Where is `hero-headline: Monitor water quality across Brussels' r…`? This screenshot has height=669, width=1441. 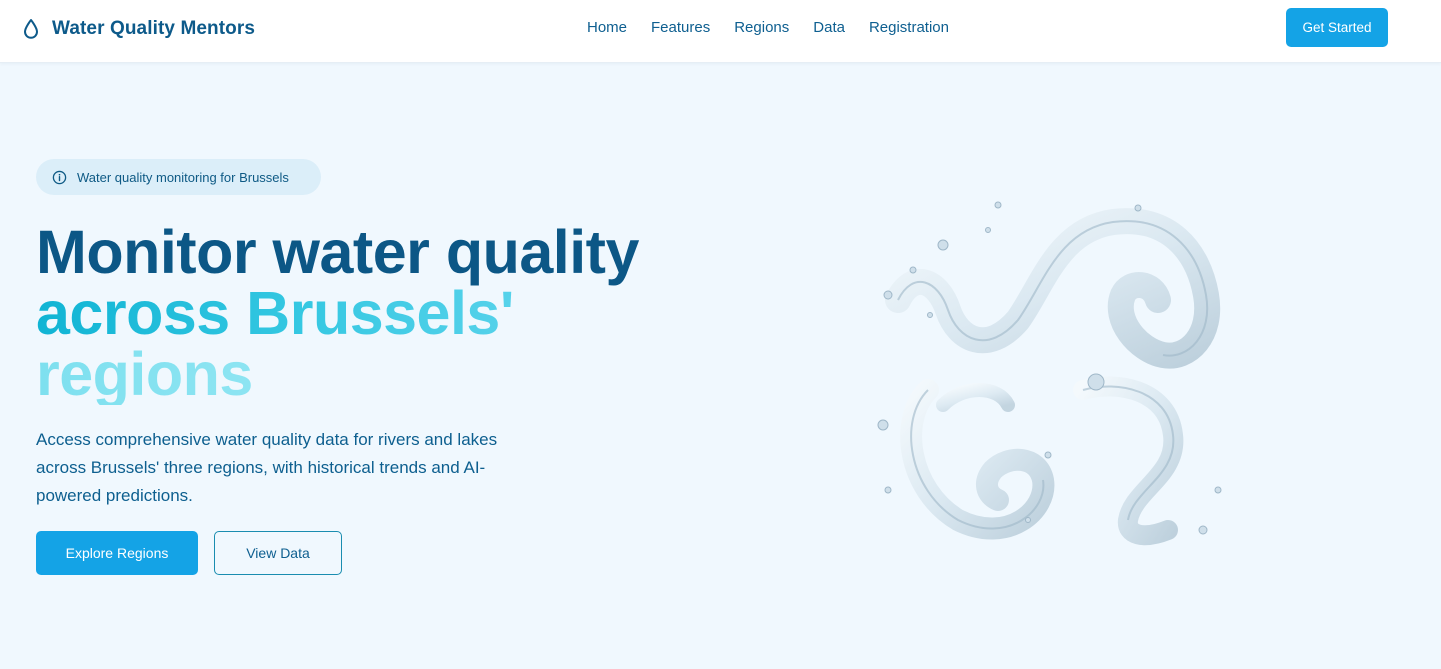
hero-headline: Monitor water quality across Brussels' r… is located at coordinates (337, 313).